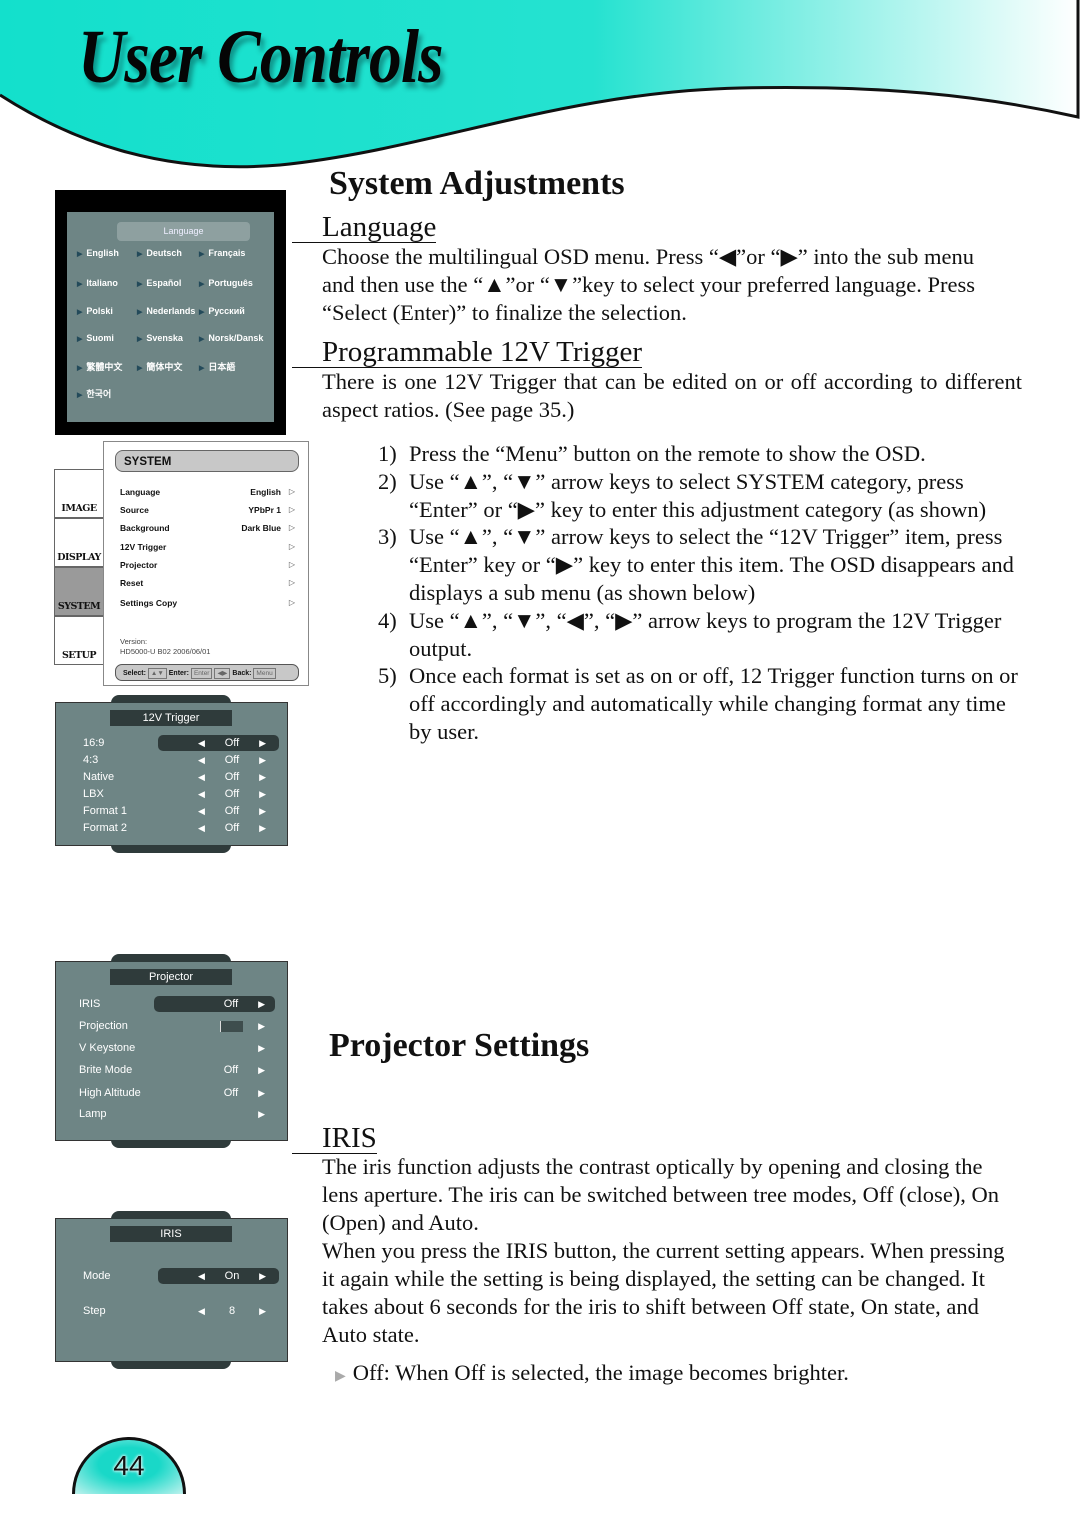 The width and height of the screenshot is (1080, 1532). Describe the element at coordinates (159, 253) in the screenshot. I see `language-option: Deutsch` at that location.